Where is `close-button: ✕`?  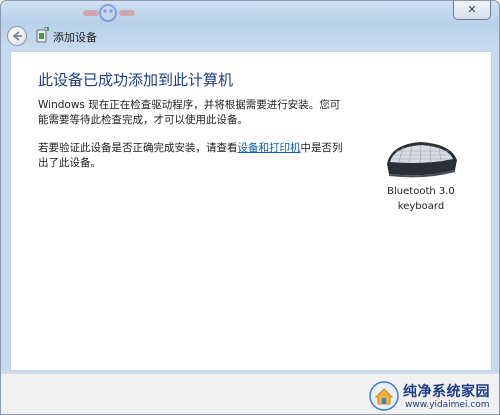 close-button: ✕ is located at coordinates (472, 10).